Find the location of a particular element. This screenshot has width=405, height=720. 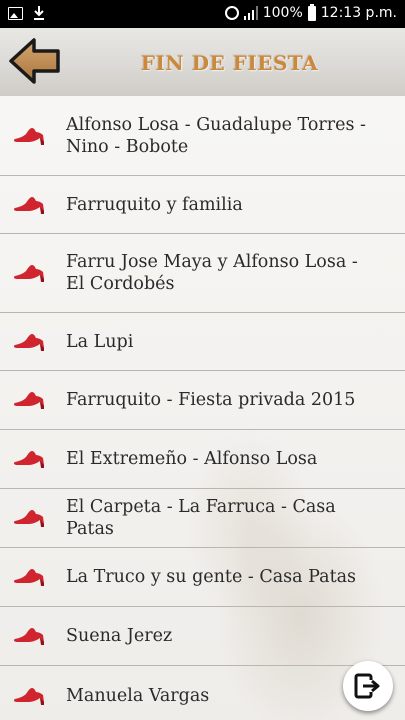

exit-icon is located at coordinates (367, 686).